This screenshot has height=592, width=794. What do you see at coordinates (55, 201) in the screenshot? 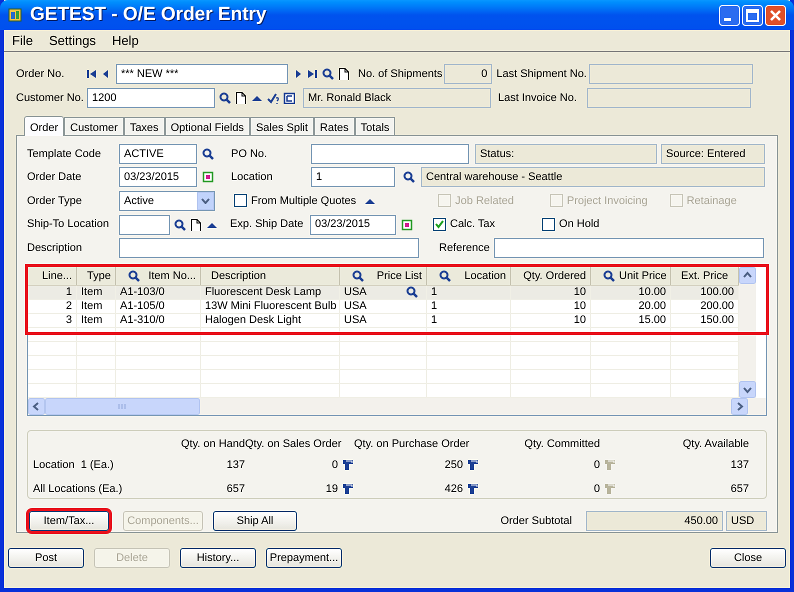
I see `field-label: Order Type` at bounding box center [55, 201].